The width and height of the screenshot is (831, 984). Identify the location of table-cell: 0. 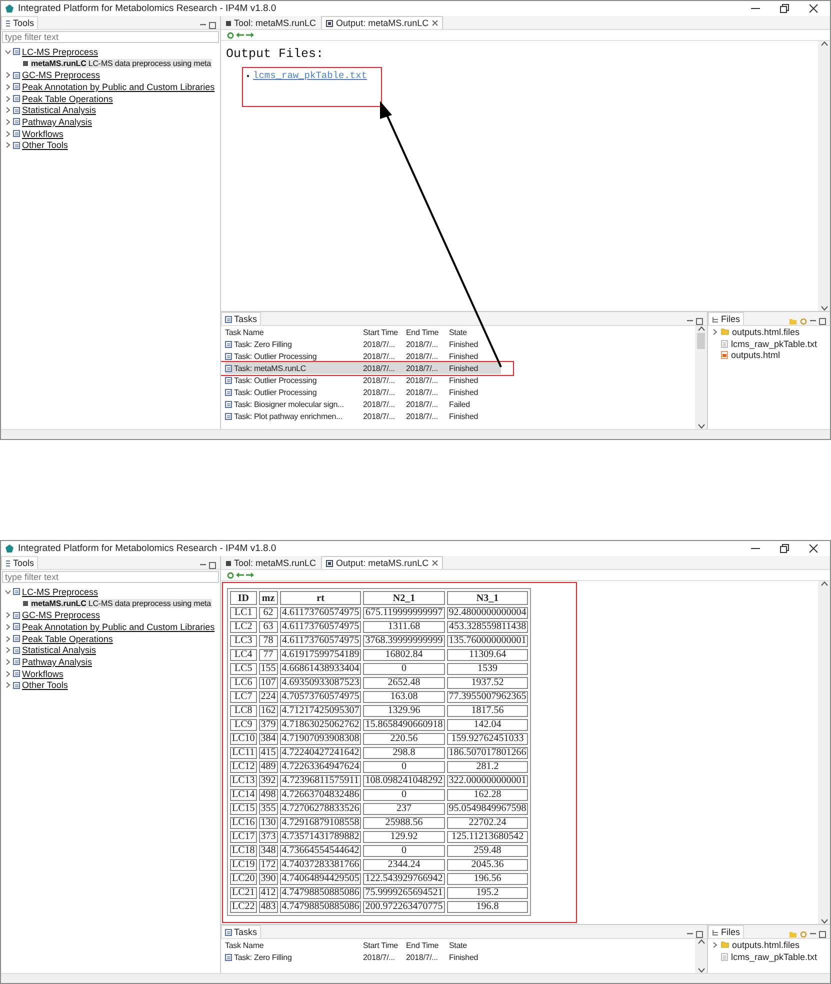
(404, 767).